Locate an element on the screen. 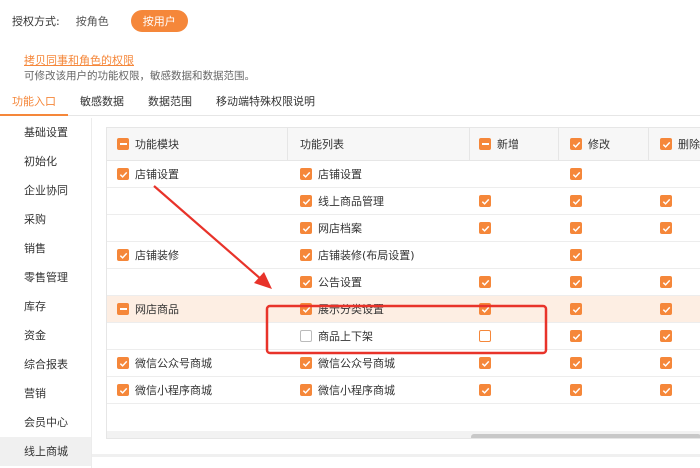  header-list-cell: 功能列表 is located at coordinates (385, 144).